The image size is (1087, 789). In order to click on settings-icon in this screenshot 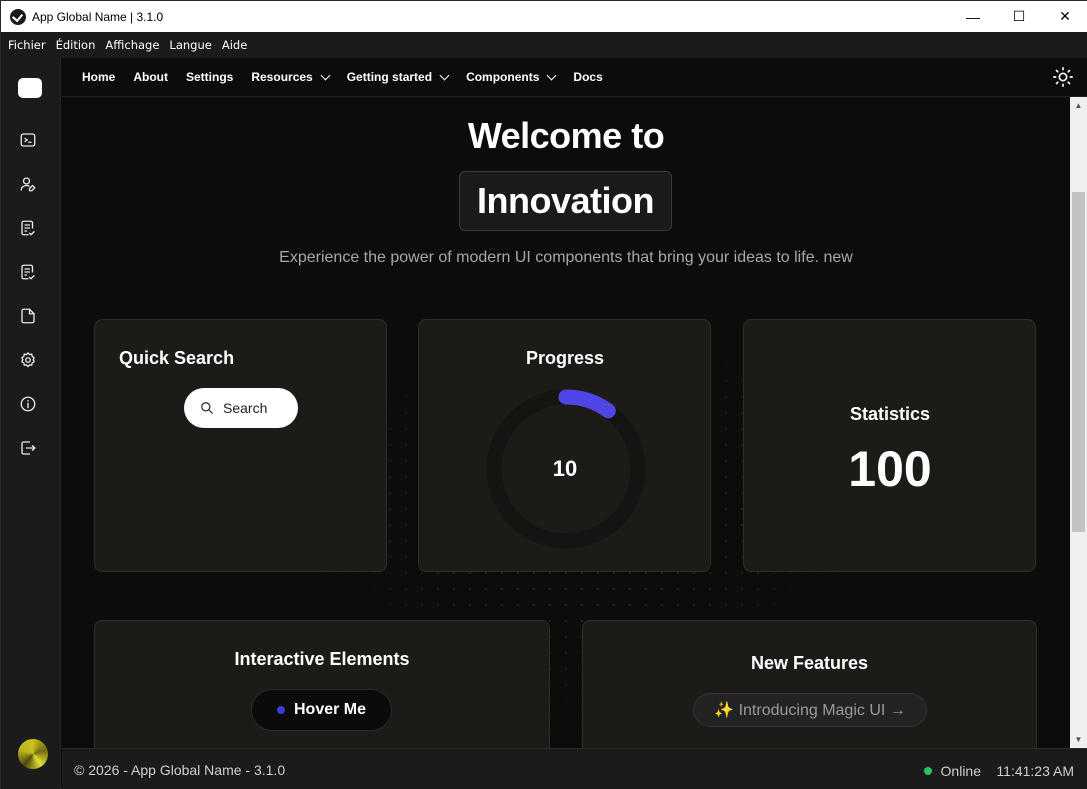, I will do `click(28, 360)`.